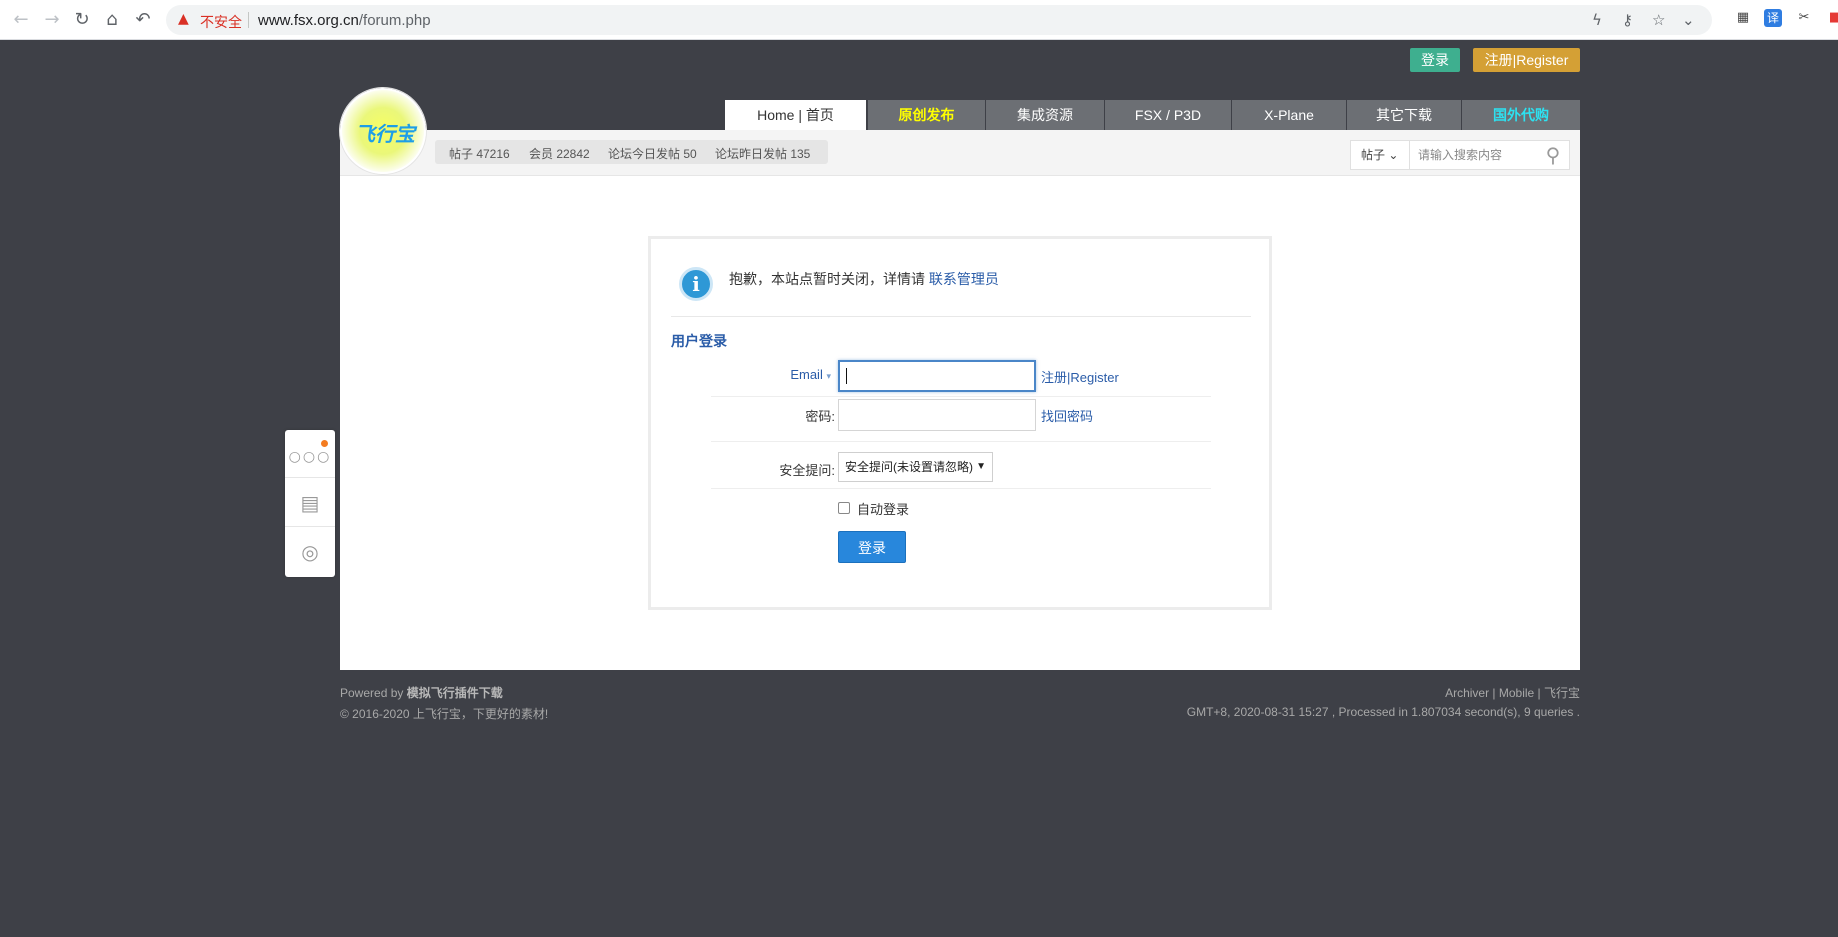 This screenshot has height=937, width=1838. What do you see at coordinates (937, 415) in the screenshot?
I see `password-field` at bounding box center [937, 415].